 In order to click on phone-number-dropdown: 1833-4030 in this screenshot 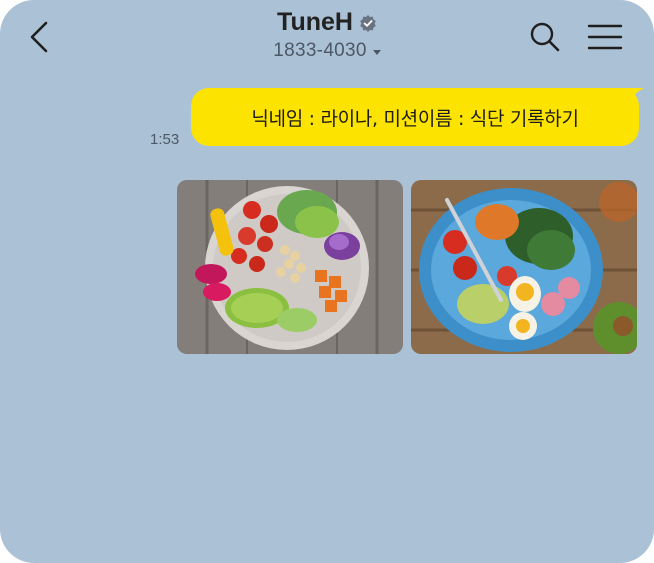, I will do `click(327, 51)`.